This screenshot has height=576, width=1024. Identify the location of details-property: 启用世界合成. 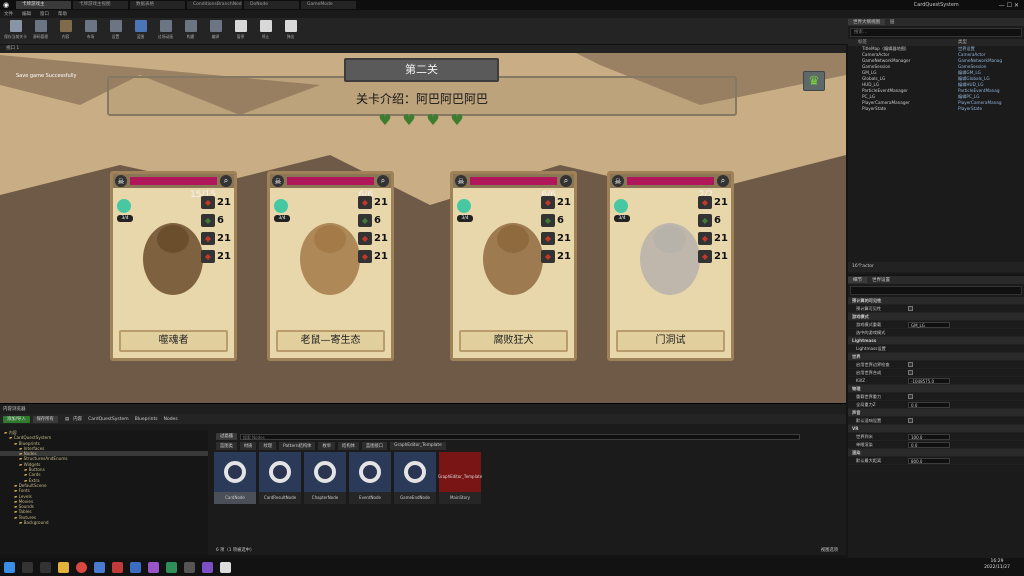
(936, 373).